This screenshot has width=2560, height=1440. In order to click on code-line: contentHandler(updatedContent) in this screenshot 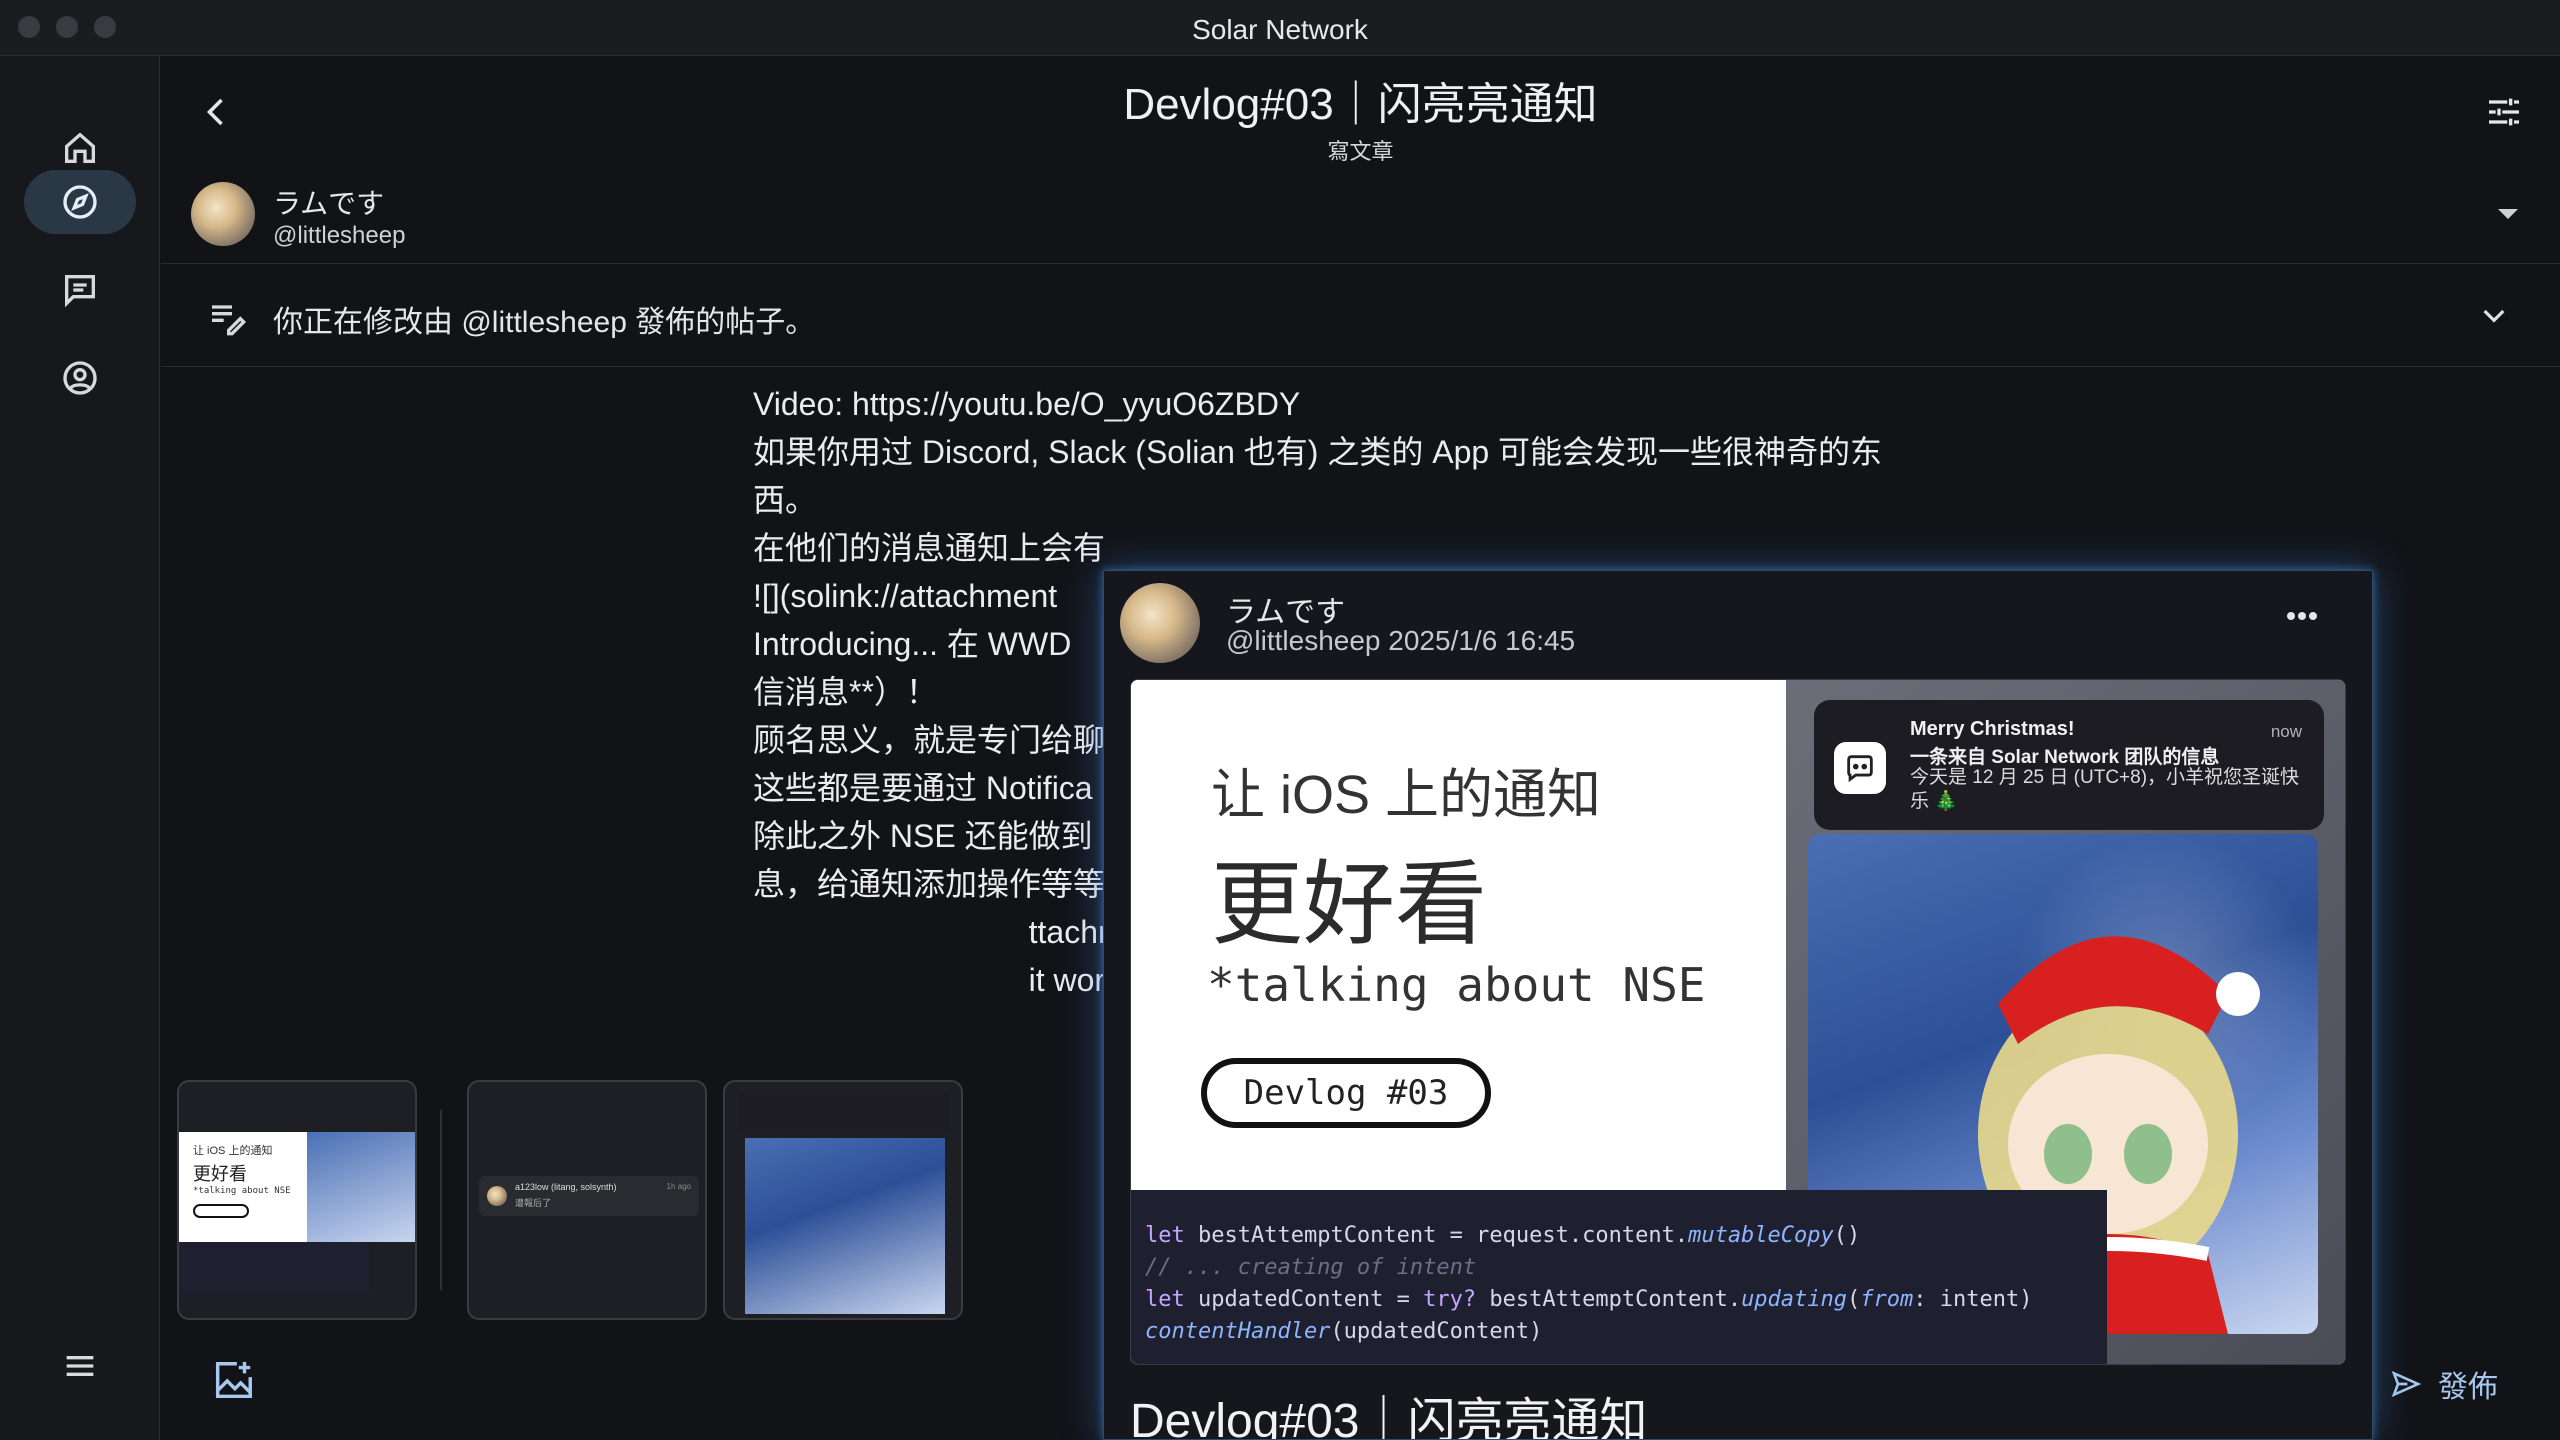, I will do `click(1344, 1331)`.